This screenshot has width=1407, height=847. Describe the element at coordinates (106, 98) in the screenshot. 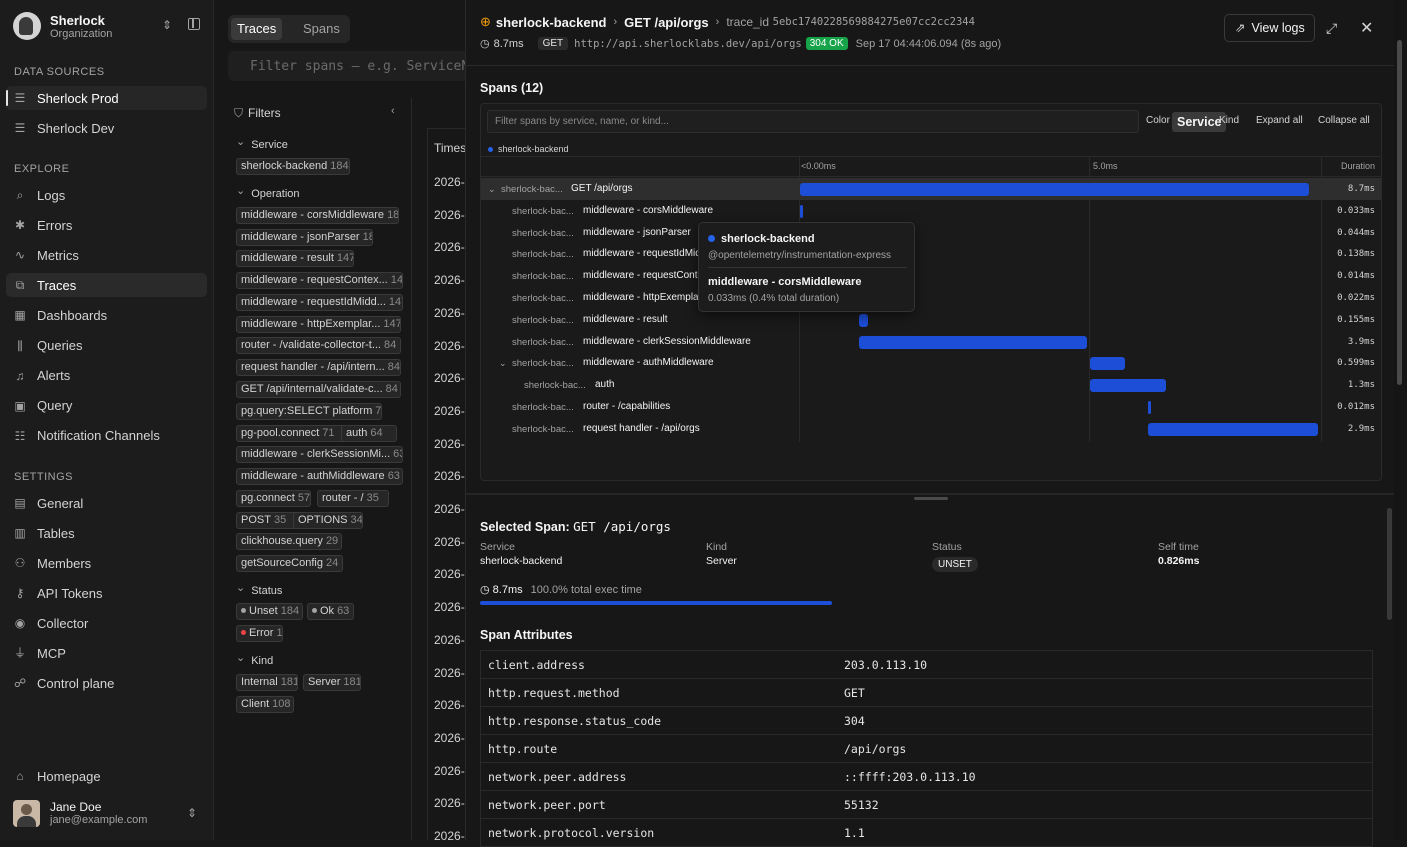

I see `sidebar-item-sherlock-prod: ☰ Sherlock Prod` at that location.